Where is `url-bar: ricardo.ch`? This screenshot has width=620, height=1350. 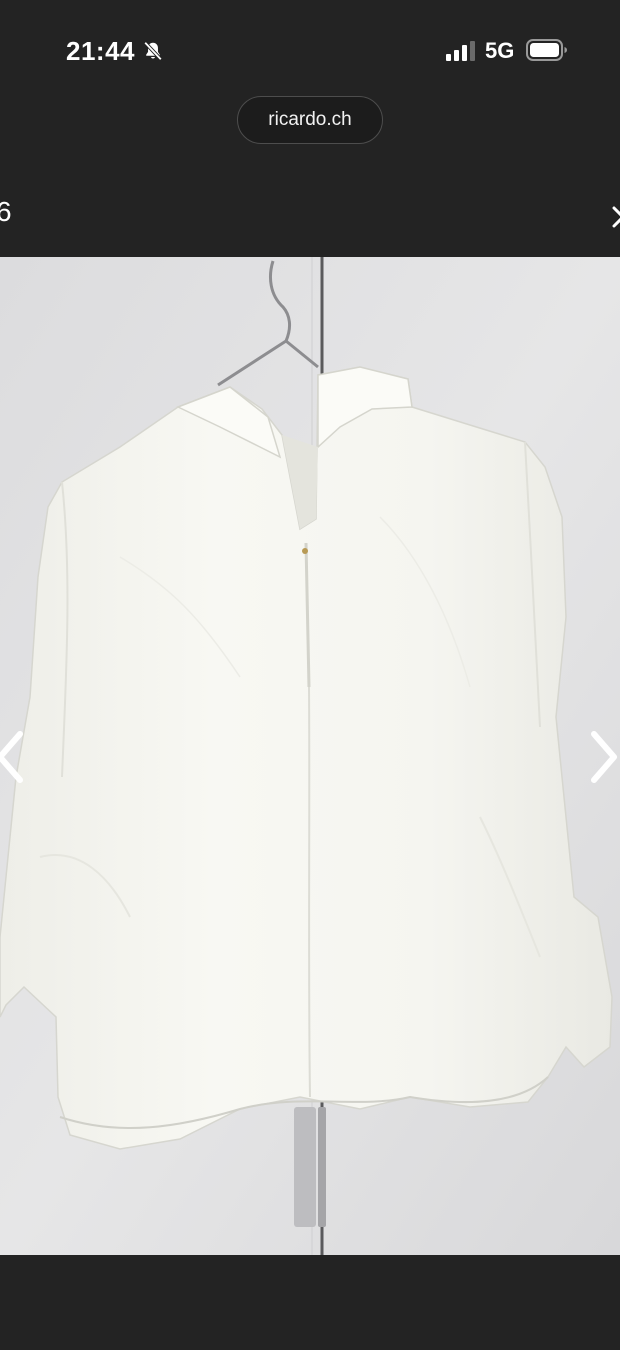 url-bar: ricardo.ch is located at coordinates (310, 120).